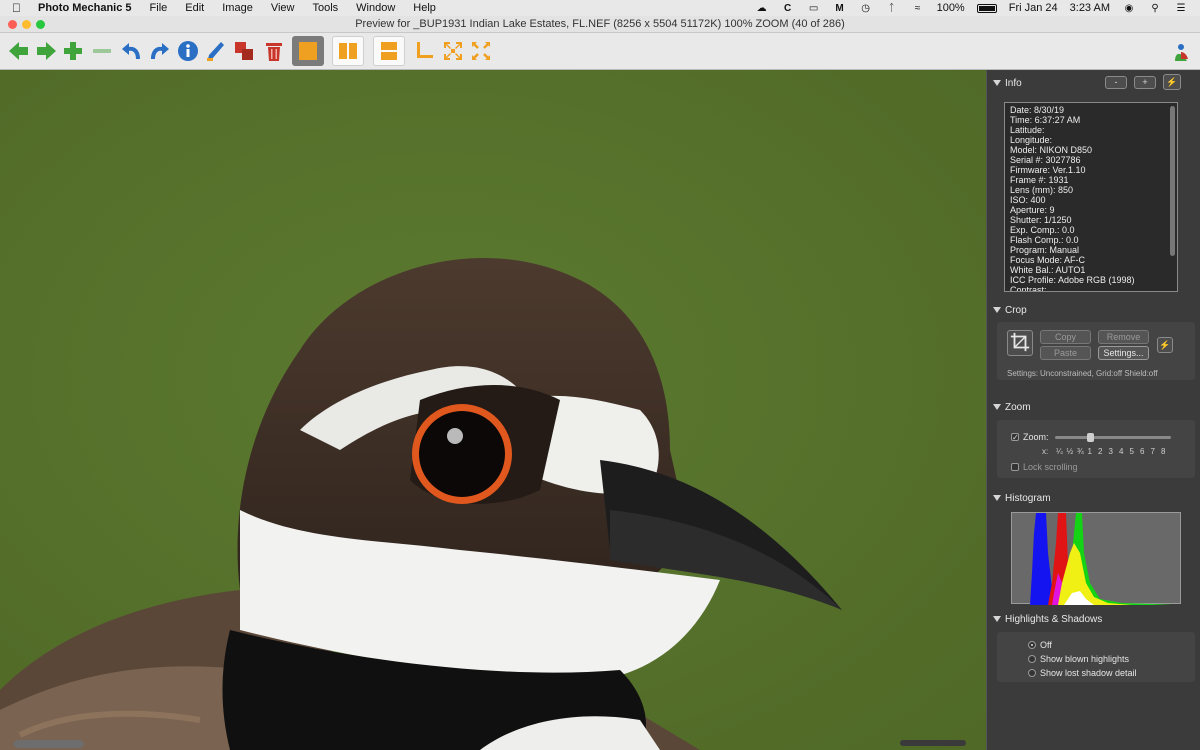 This screenshot has width=1200, height=750. What do you see at coordinates (1032, 659) in the screenshot?
I see `show-blown-highlights-radio` at bounding box center [1032, 659].